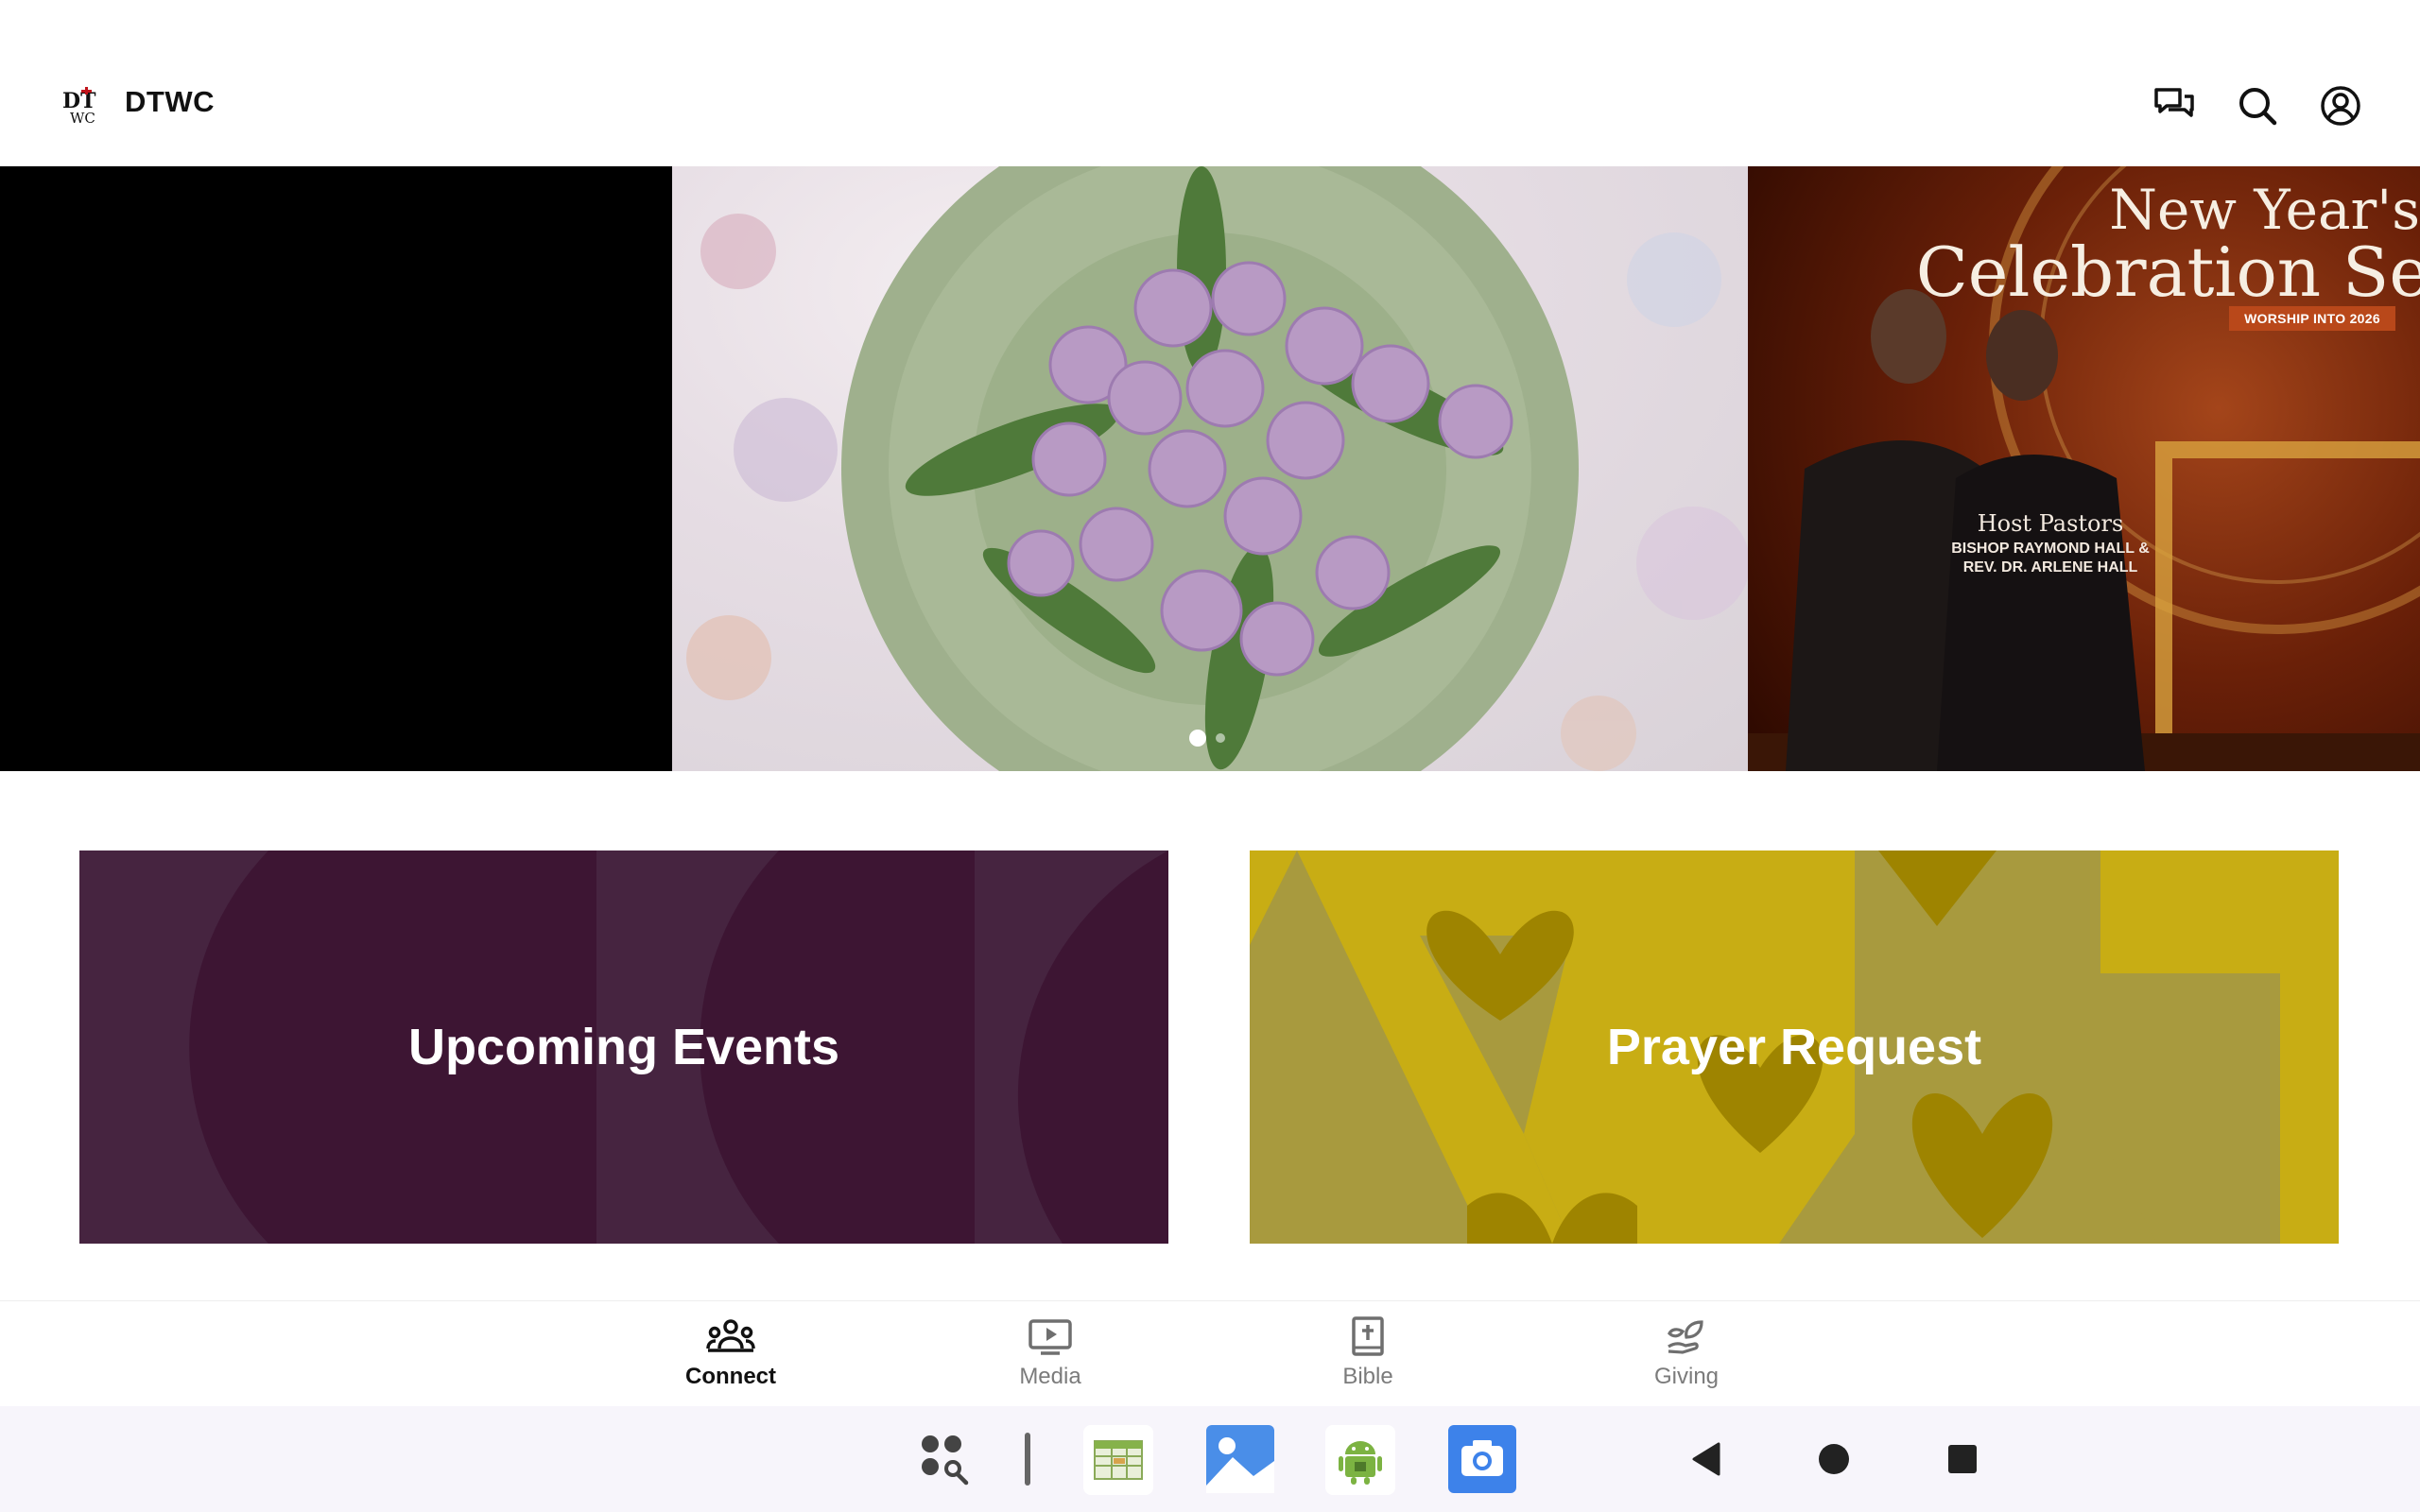  I want to click on nav-tab-bible: Bible, so click(1367, 1354).